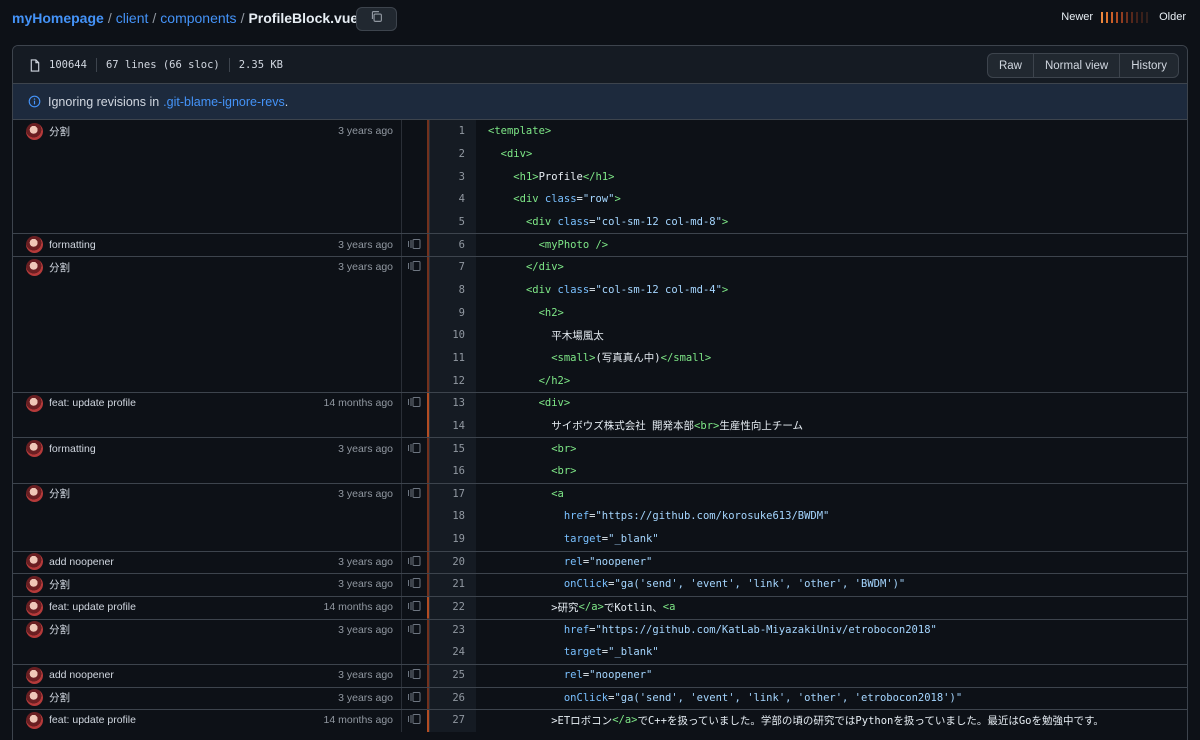  I want to click on line-number: 16, so click(452, 471).